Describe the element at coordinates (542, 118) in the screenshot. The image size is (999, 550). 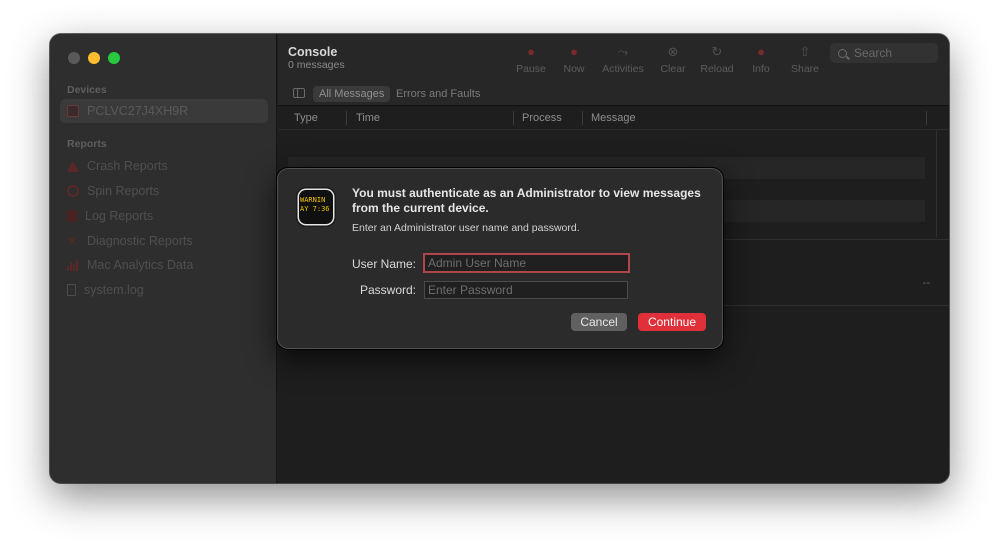
I see `column-process: Process` at that location.